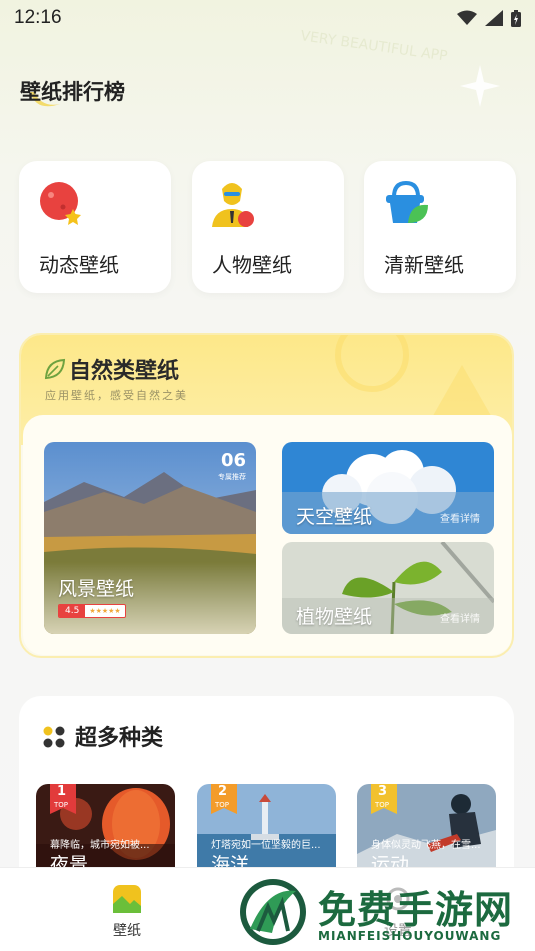  I want to click on sky-card: 天空壁纸 查看详情, so click(388, 488).